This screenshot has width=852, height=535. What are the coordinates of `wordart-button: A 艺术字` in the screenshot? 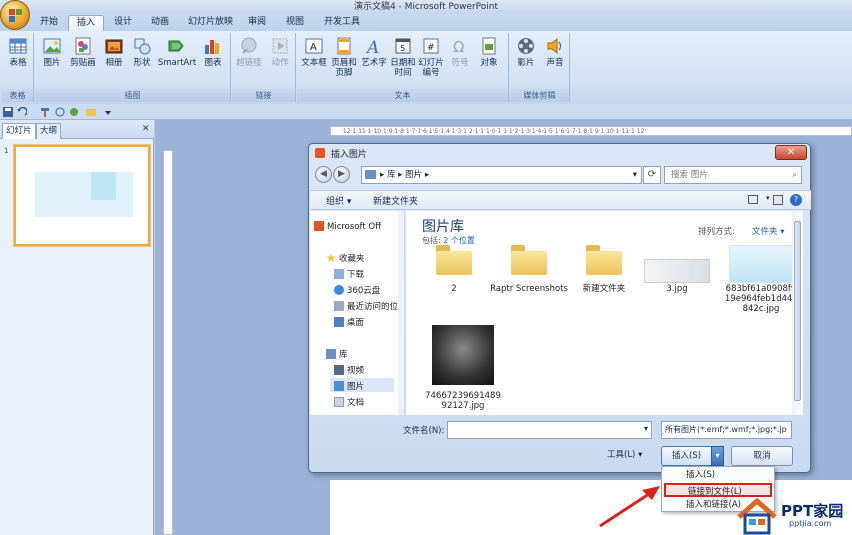 It's located at (374, 52).